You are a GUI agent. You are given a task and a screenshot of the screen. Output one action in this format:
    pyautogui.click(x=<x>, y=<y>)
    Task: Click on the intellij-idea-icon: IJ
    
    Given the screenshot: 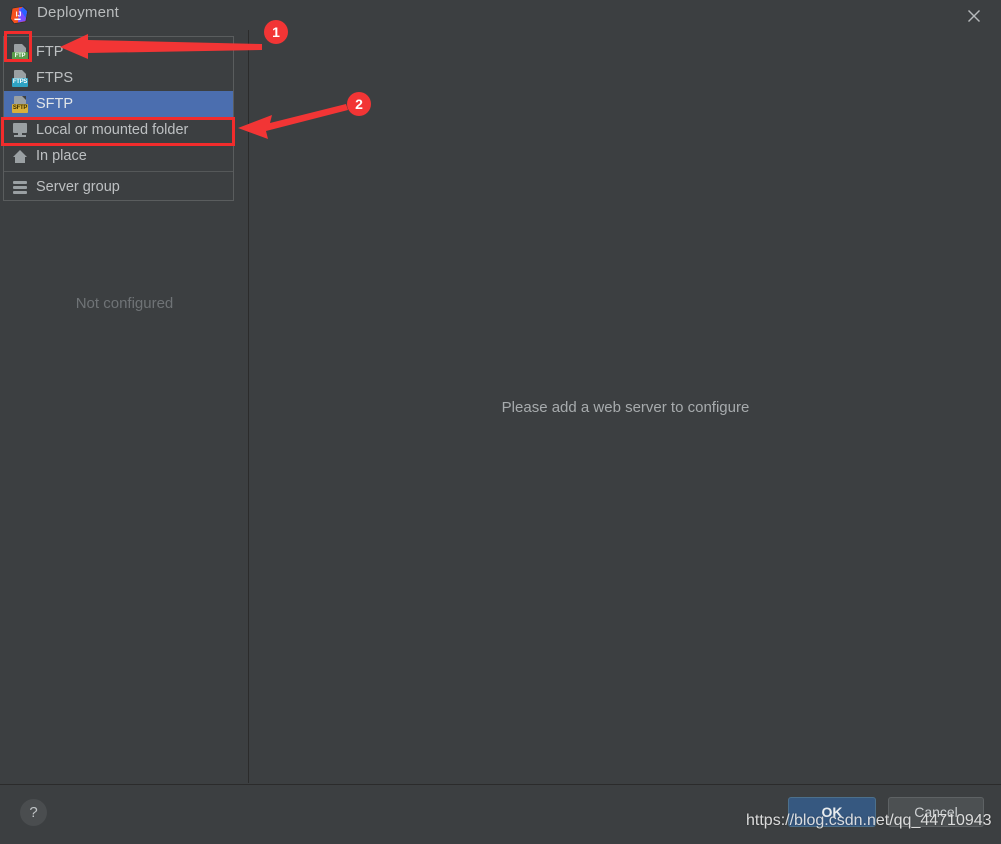 What is the action you would take?
    pyautogui.click(x=19, y=15)
    